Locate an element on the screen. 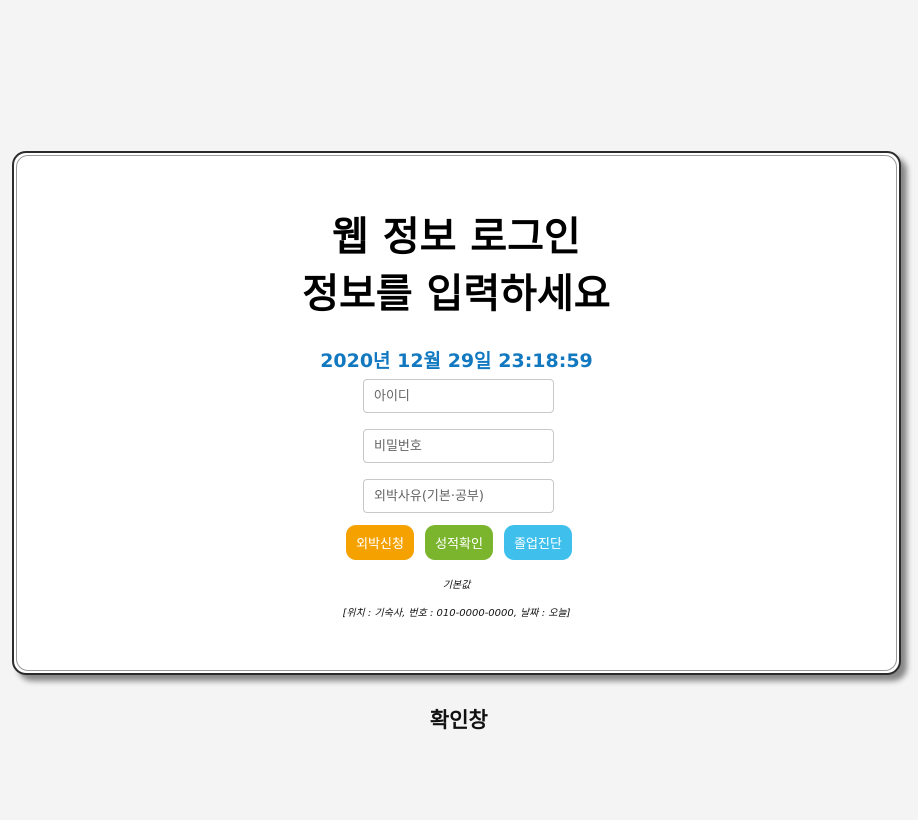  page-subtitle: 정보를 입력하세요 is located at coordinates (456, 294).